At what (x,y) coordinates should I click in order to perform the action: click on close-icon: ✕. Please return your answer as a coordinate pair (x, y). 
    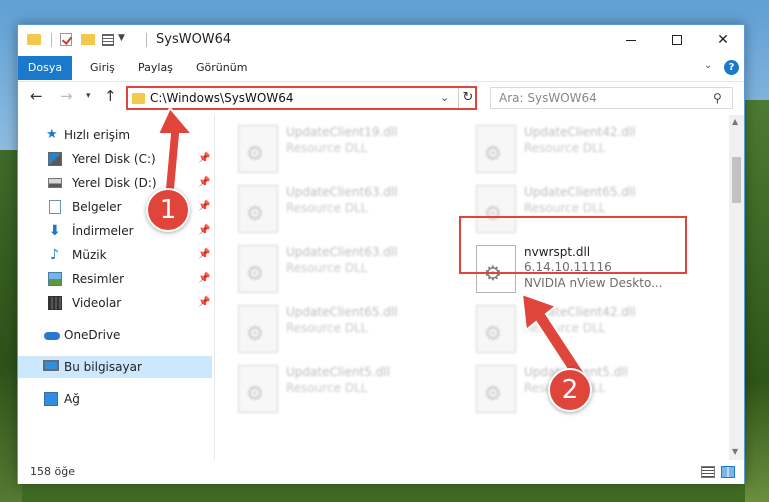
    Looking at the image, I should click on (723, 40).